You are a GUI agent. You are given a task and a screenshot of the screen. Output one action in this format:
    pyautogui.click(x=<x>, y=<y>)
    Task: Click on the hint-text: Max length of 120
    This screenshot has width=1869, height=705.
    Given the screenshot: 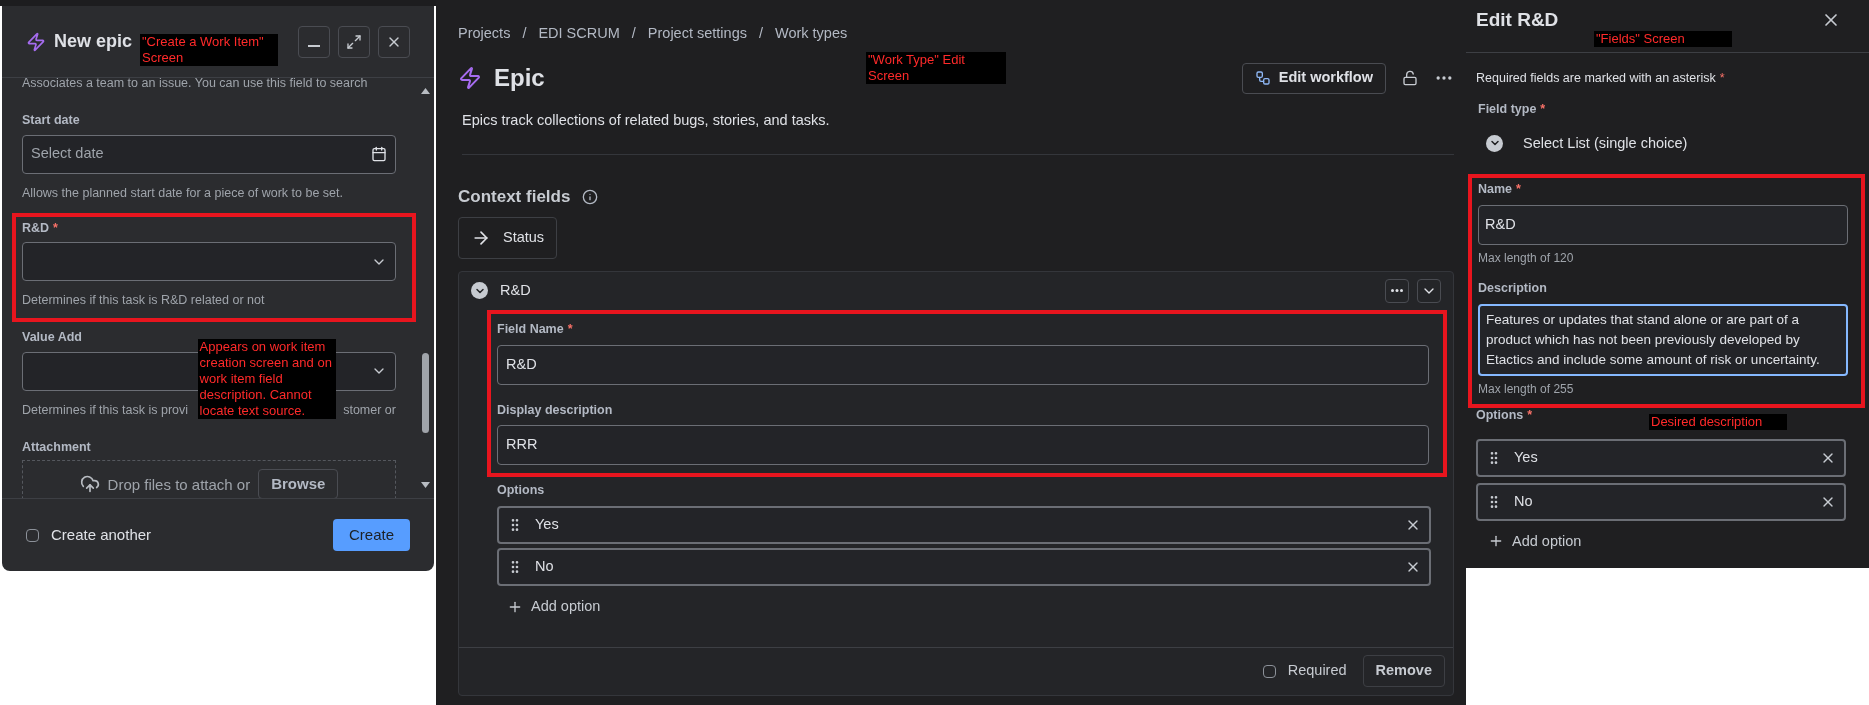 What is the action you would take?
    pyautogui.click(x=1526, y=258)
    